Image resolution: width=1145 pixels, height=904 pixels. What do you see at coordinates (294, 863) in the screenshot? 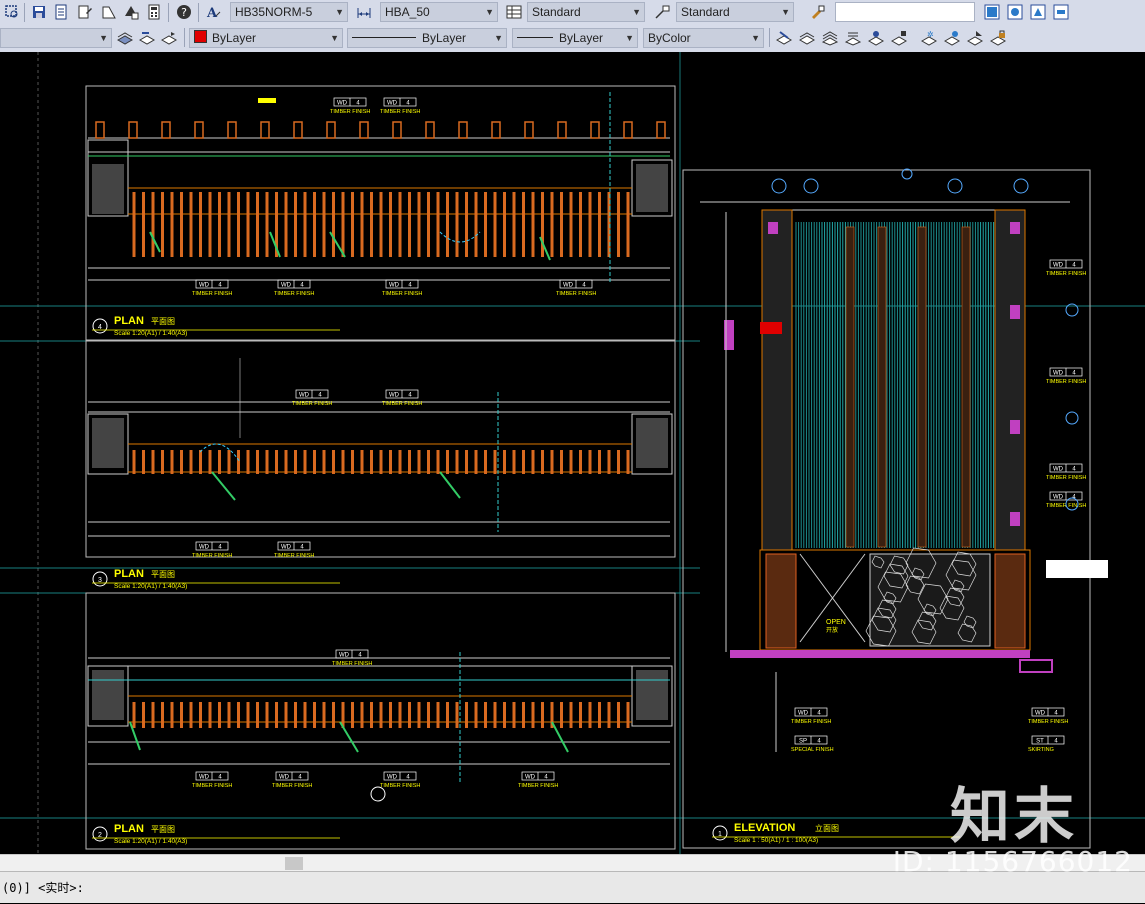
I see `scroll-thumb` at bounding box center [294, 863].